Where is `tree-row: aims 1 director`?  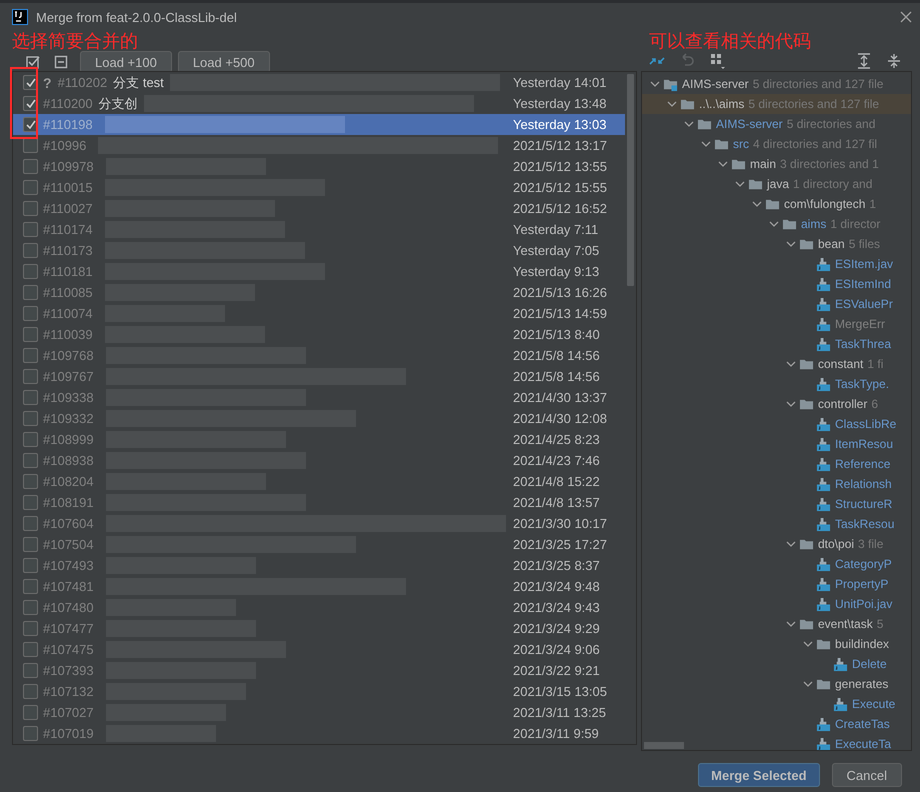
tree-row: aims 1 director is located at coordinates (776, 224).